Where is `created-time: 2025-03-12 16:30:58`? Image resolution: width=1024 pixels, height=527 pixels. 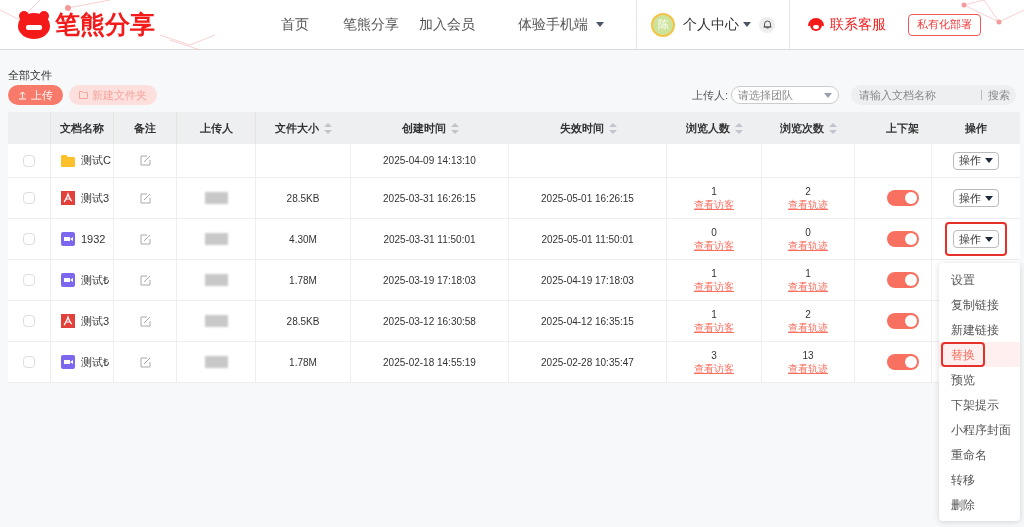
created-time: 2025-03-12 16:30:58 is located at coordinates (429, 321).